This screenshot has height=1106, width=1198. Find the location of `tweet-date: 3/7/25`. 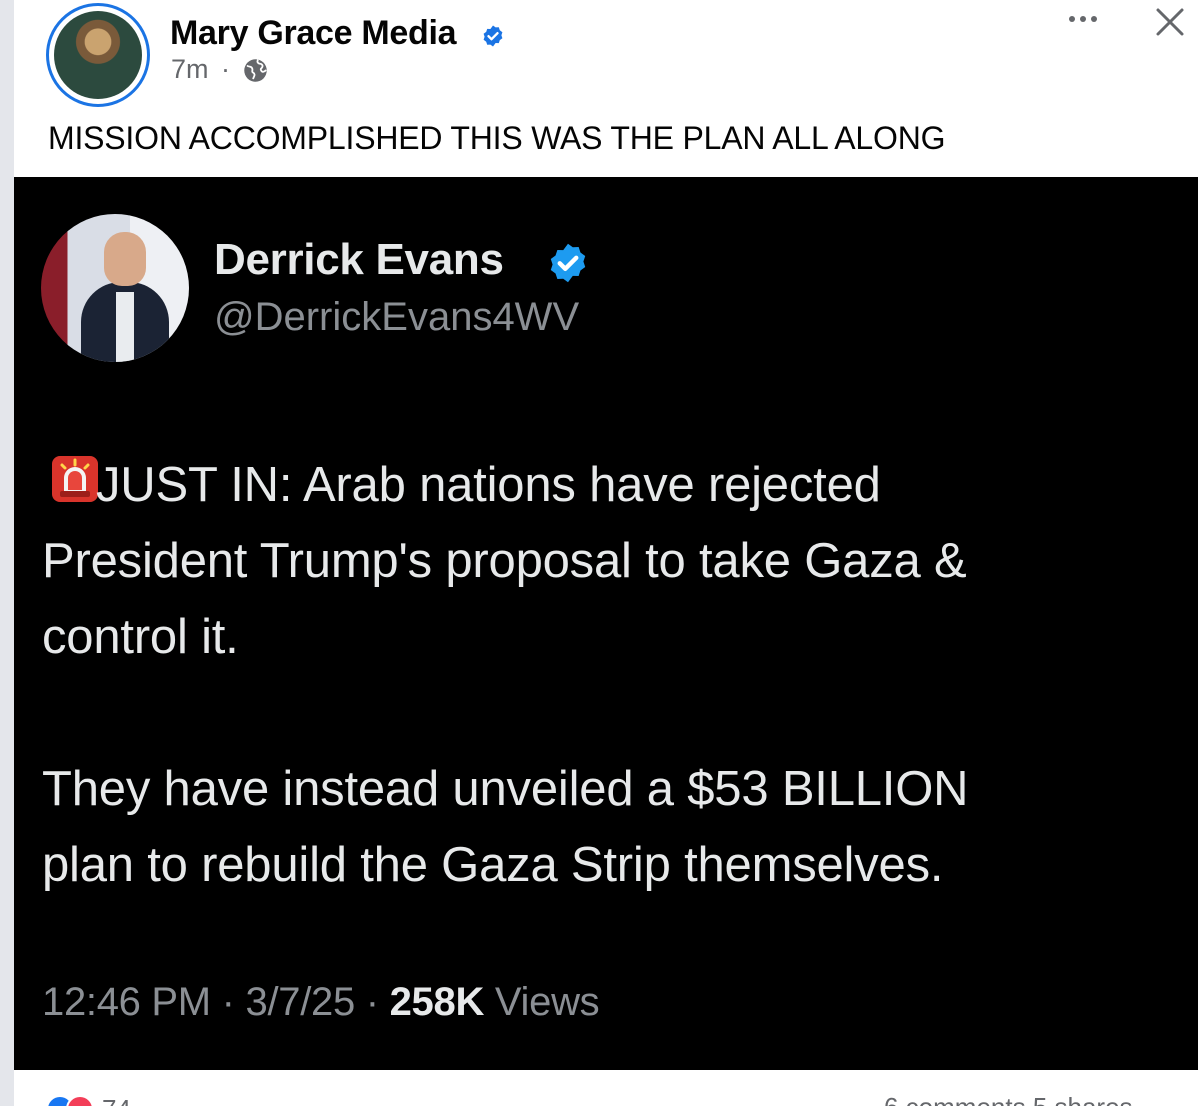

tweet-date: 3/7/25 is located at coordinates (300, 1002).